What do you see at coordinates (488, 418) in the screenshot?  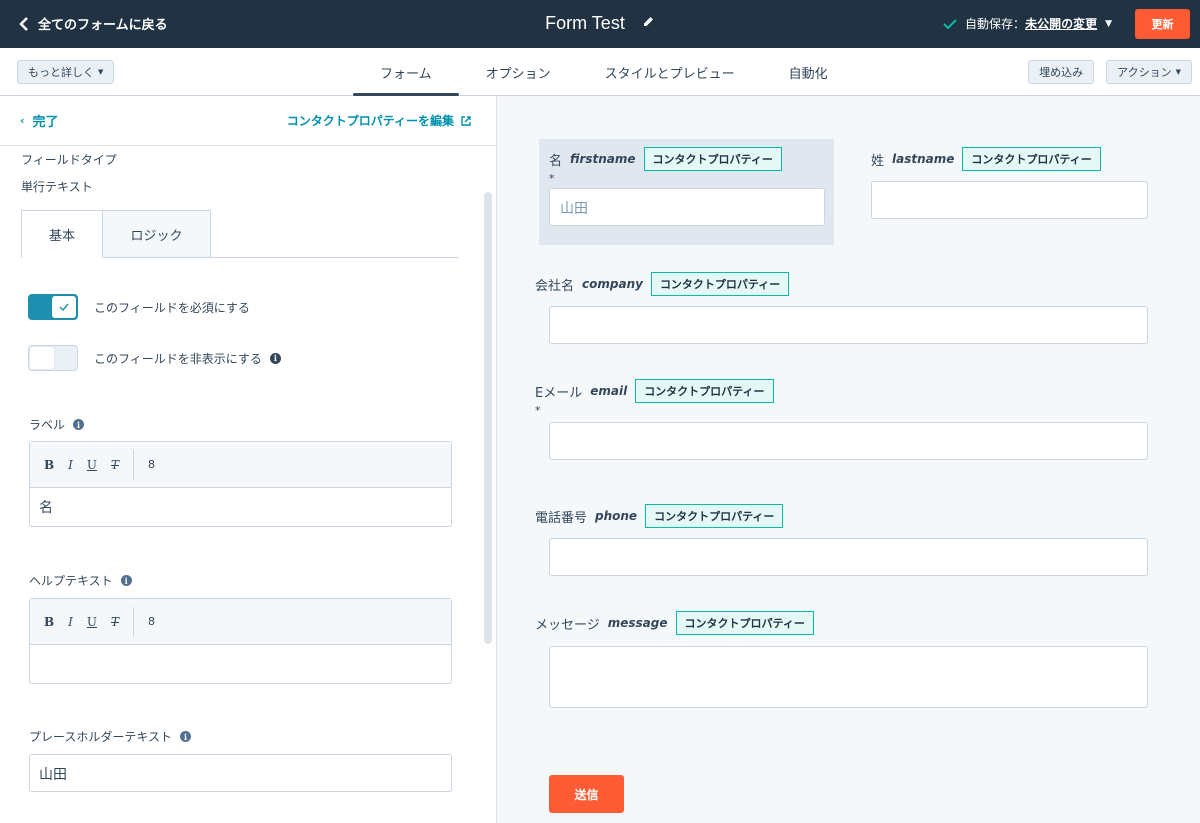 I see `panel-scrollbar` at bounding box center [488, 418].